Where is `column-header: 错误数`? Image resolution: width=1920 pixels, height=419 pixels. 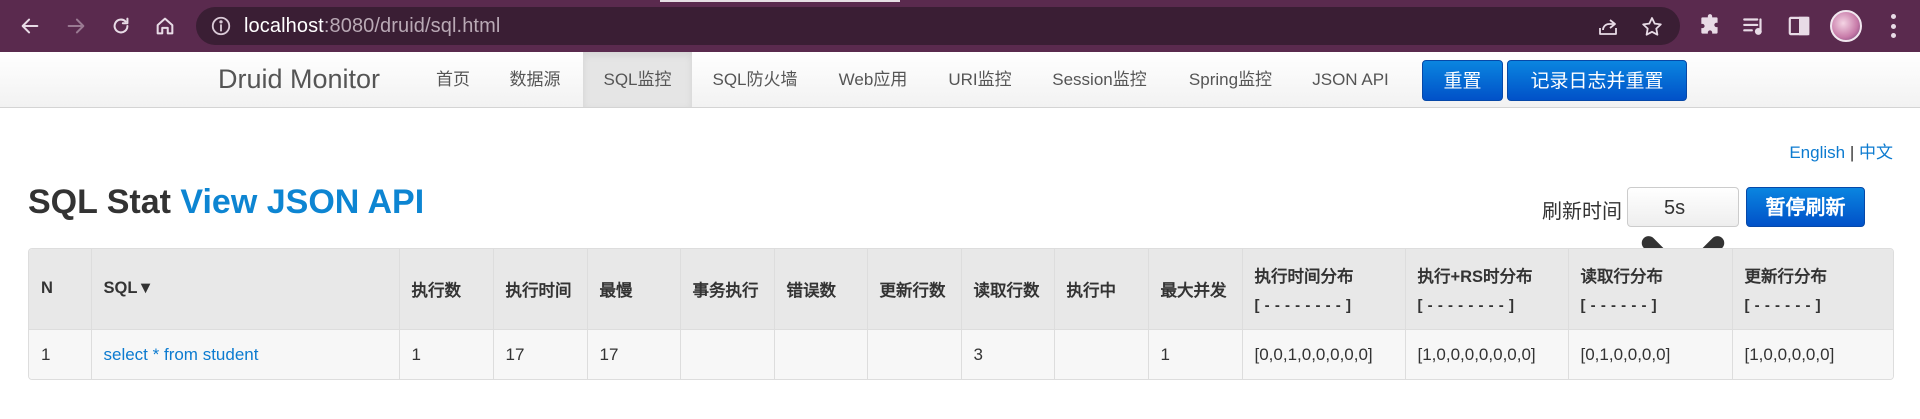
column-header: 错误数 is located at coordinates (820, 289).